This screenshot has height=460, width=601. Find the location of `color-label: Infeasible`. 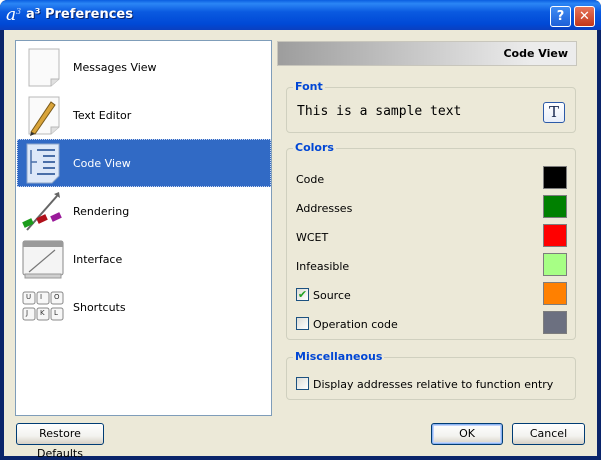

color-label: Infeasible is located at coordinates (323, 266).